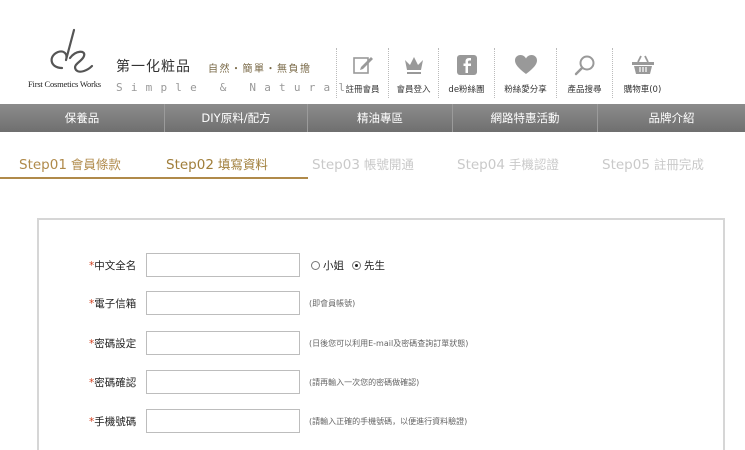 This screenshot has height=450, width=745. I want to click on nav-item-promotions: 網路特惠活動, so click(525, 118).